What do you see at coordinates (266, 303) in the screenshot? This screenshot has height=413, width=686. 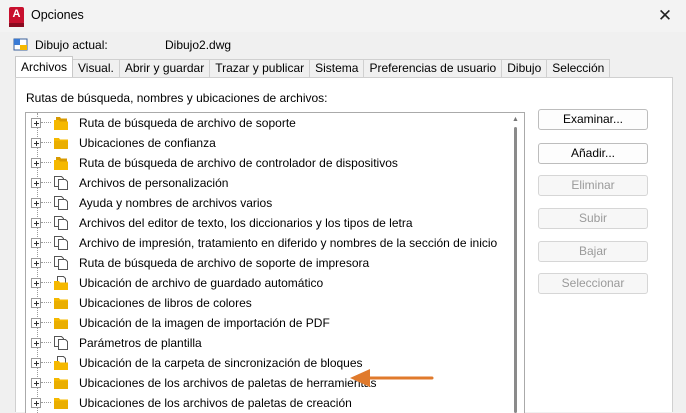 I see `tree-item: Ubicaciones de libros de colores` at bounding box center [266, 303].